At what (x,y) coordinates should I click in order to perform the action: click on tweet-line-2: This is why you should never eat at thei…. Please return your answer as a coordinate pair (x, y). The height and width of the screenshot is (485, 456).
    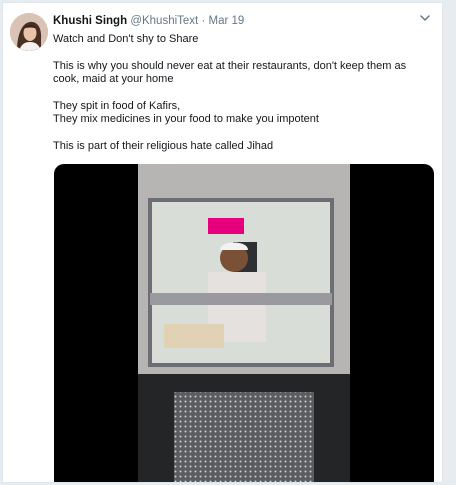
    Looking at the image, I should click on (230, 72).